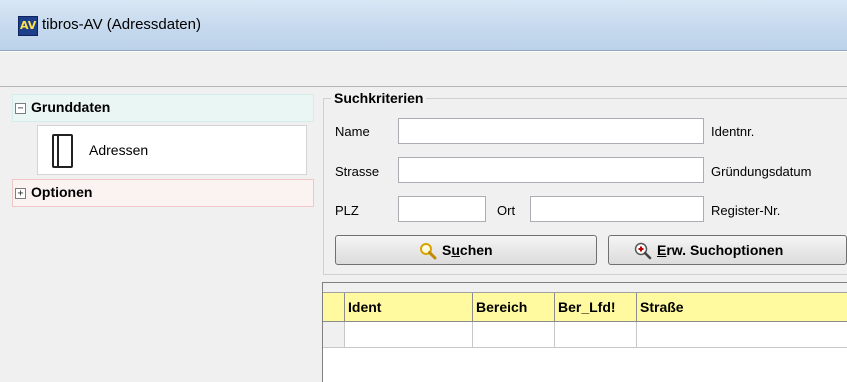 The height and width of the screenshot is (382, 847). Describe the element at coordinates (172, 150) in the screenshot. I see `nav-item-adressen: Adressen` at that location.